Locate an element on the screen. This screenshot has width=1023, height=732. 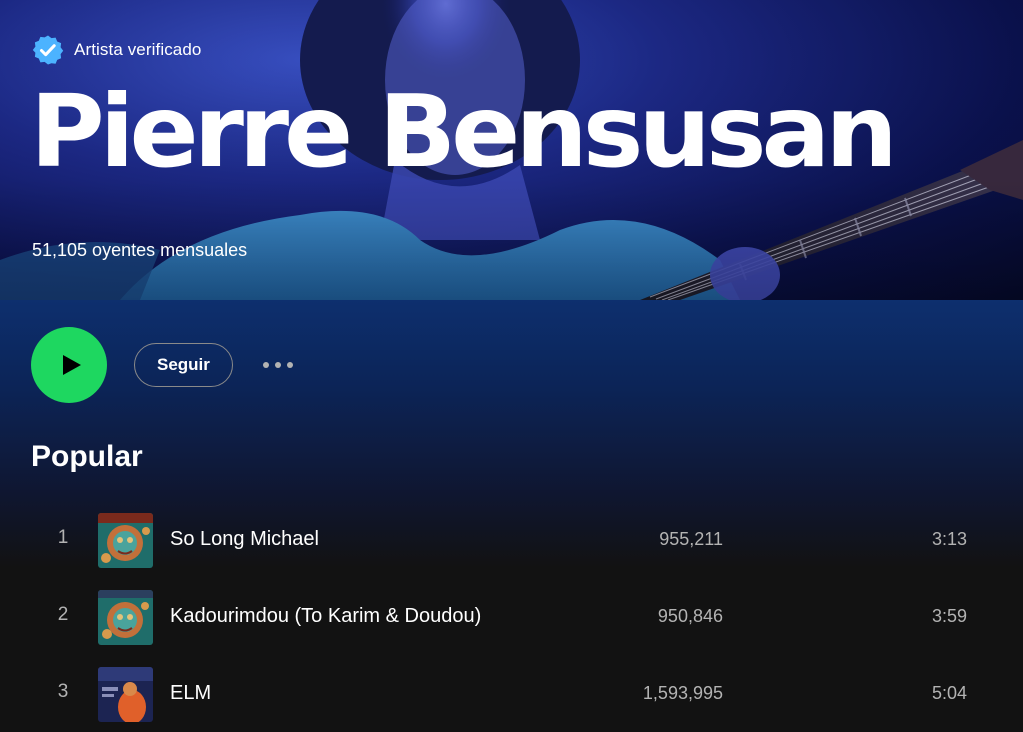
play-button is located at coordinates (69, 365).